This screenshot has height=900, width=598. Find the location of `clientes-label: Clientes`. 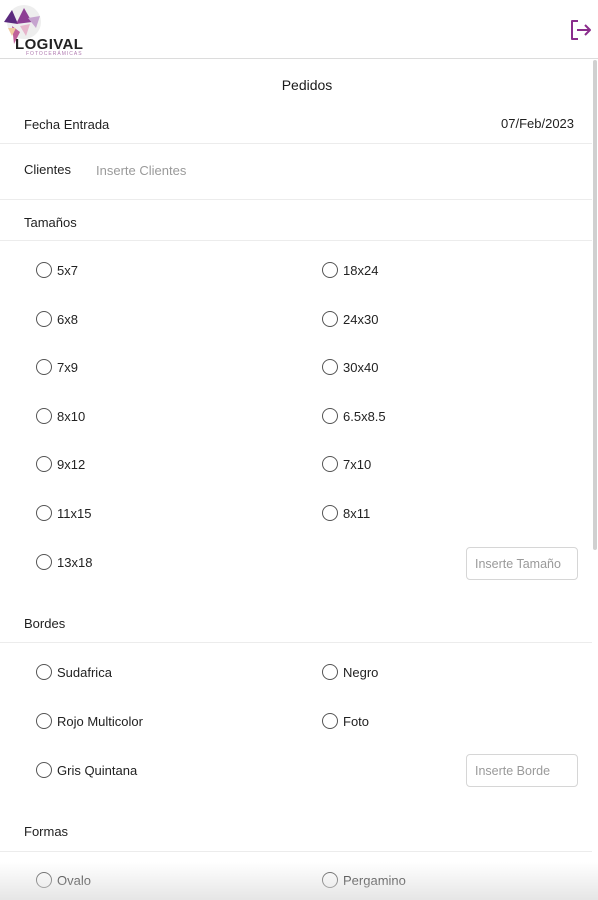

clientes-label: Clientes is located at coordinates (47, 169).